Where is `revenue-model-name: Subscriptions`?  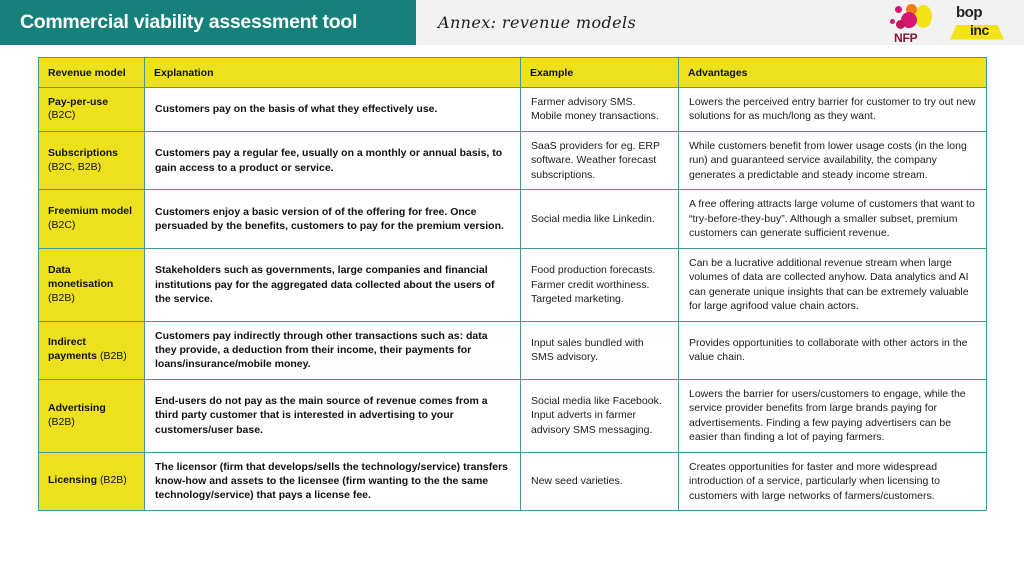
revenue-model-name: Subscriptions is located at coordinates (83, 152).